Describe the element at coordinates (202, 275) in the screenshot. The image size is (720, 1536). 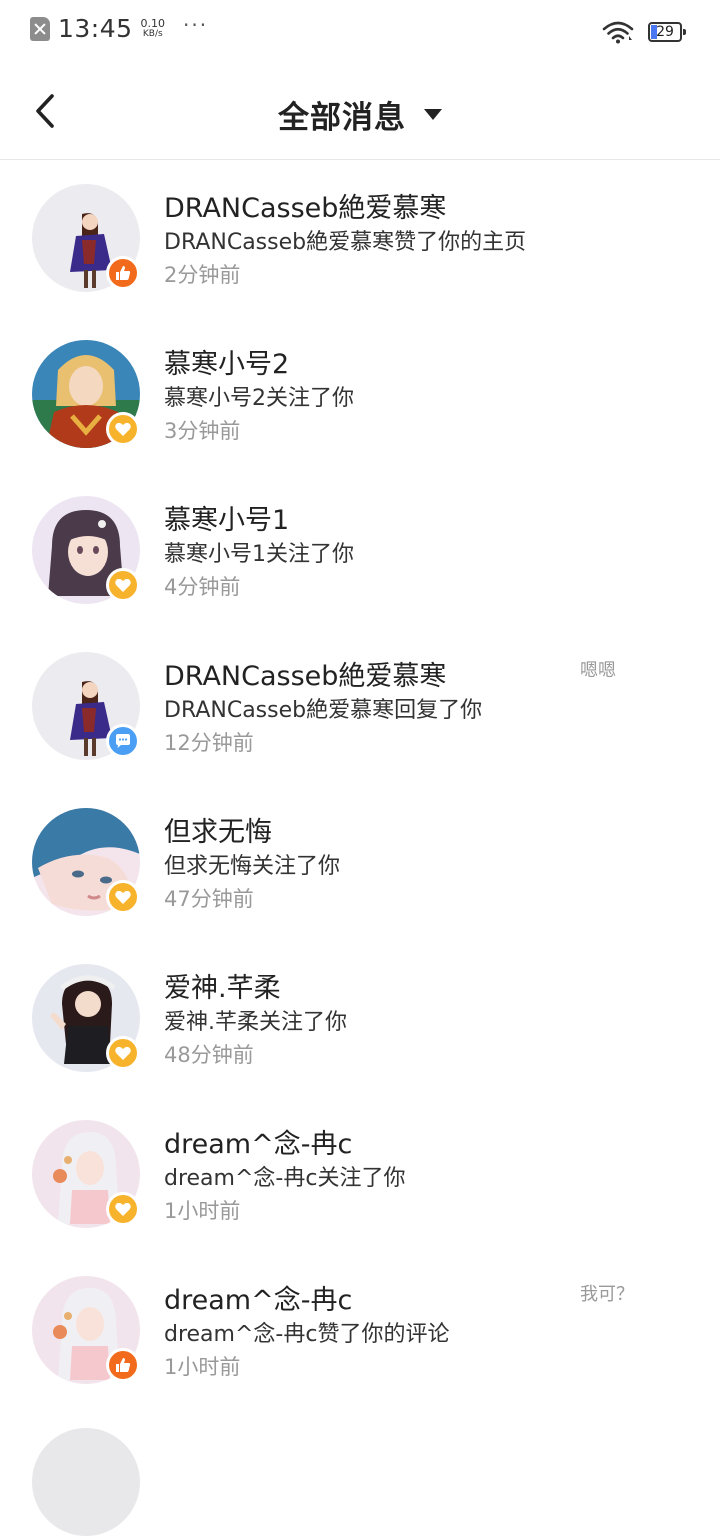
I see `message-time: 2分钟前` at that location.